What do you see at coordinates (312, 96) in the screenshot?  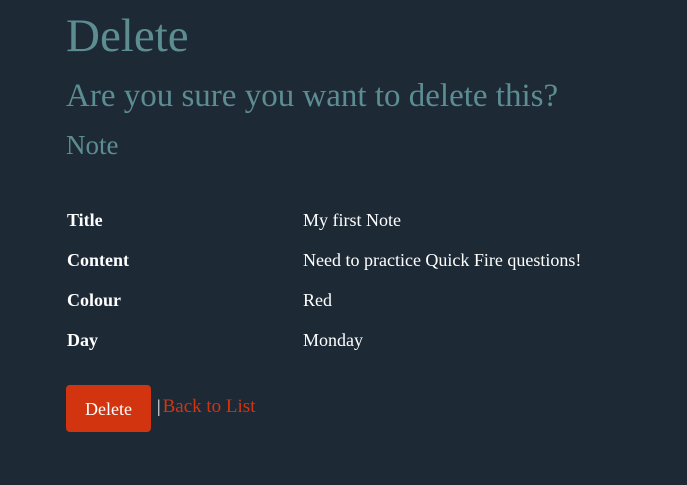 I see `confirm-message: Are you sure you want to delete this?` at bounding box center [312, 96].